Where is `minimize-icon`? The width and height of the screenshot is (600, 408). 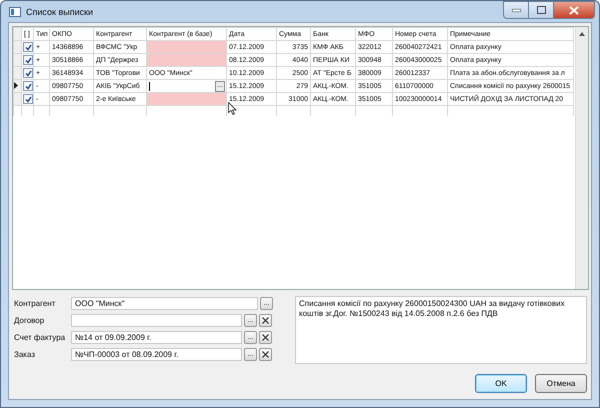 minimize-icon is located at coordinates (516, 10).